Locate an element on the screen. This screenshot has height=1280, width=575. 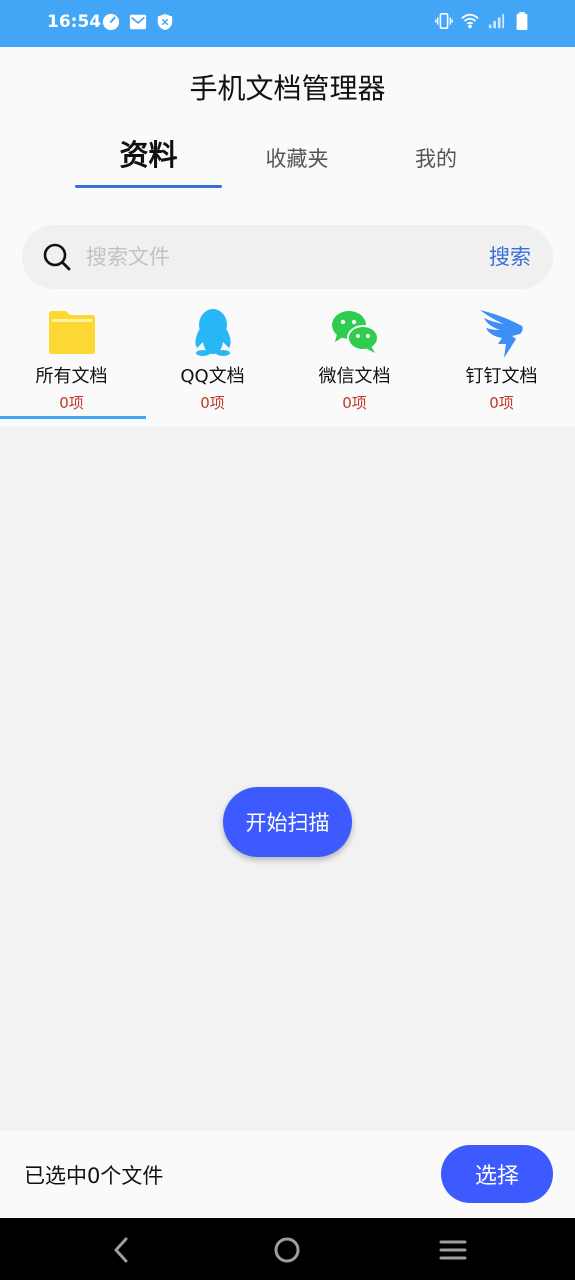
tab-mine: 我的 is located at coordinates (436, 166).